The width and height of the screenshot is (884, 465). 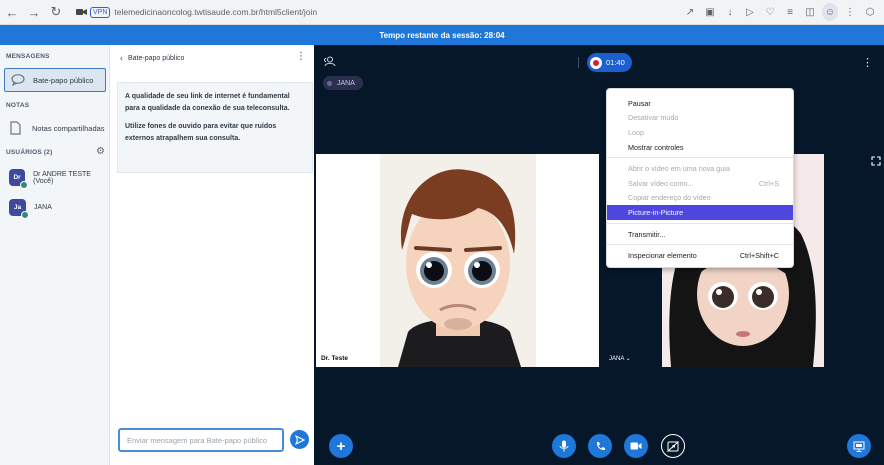 I want to click on gear-icon: ⚙, so click(x=100, y=151).